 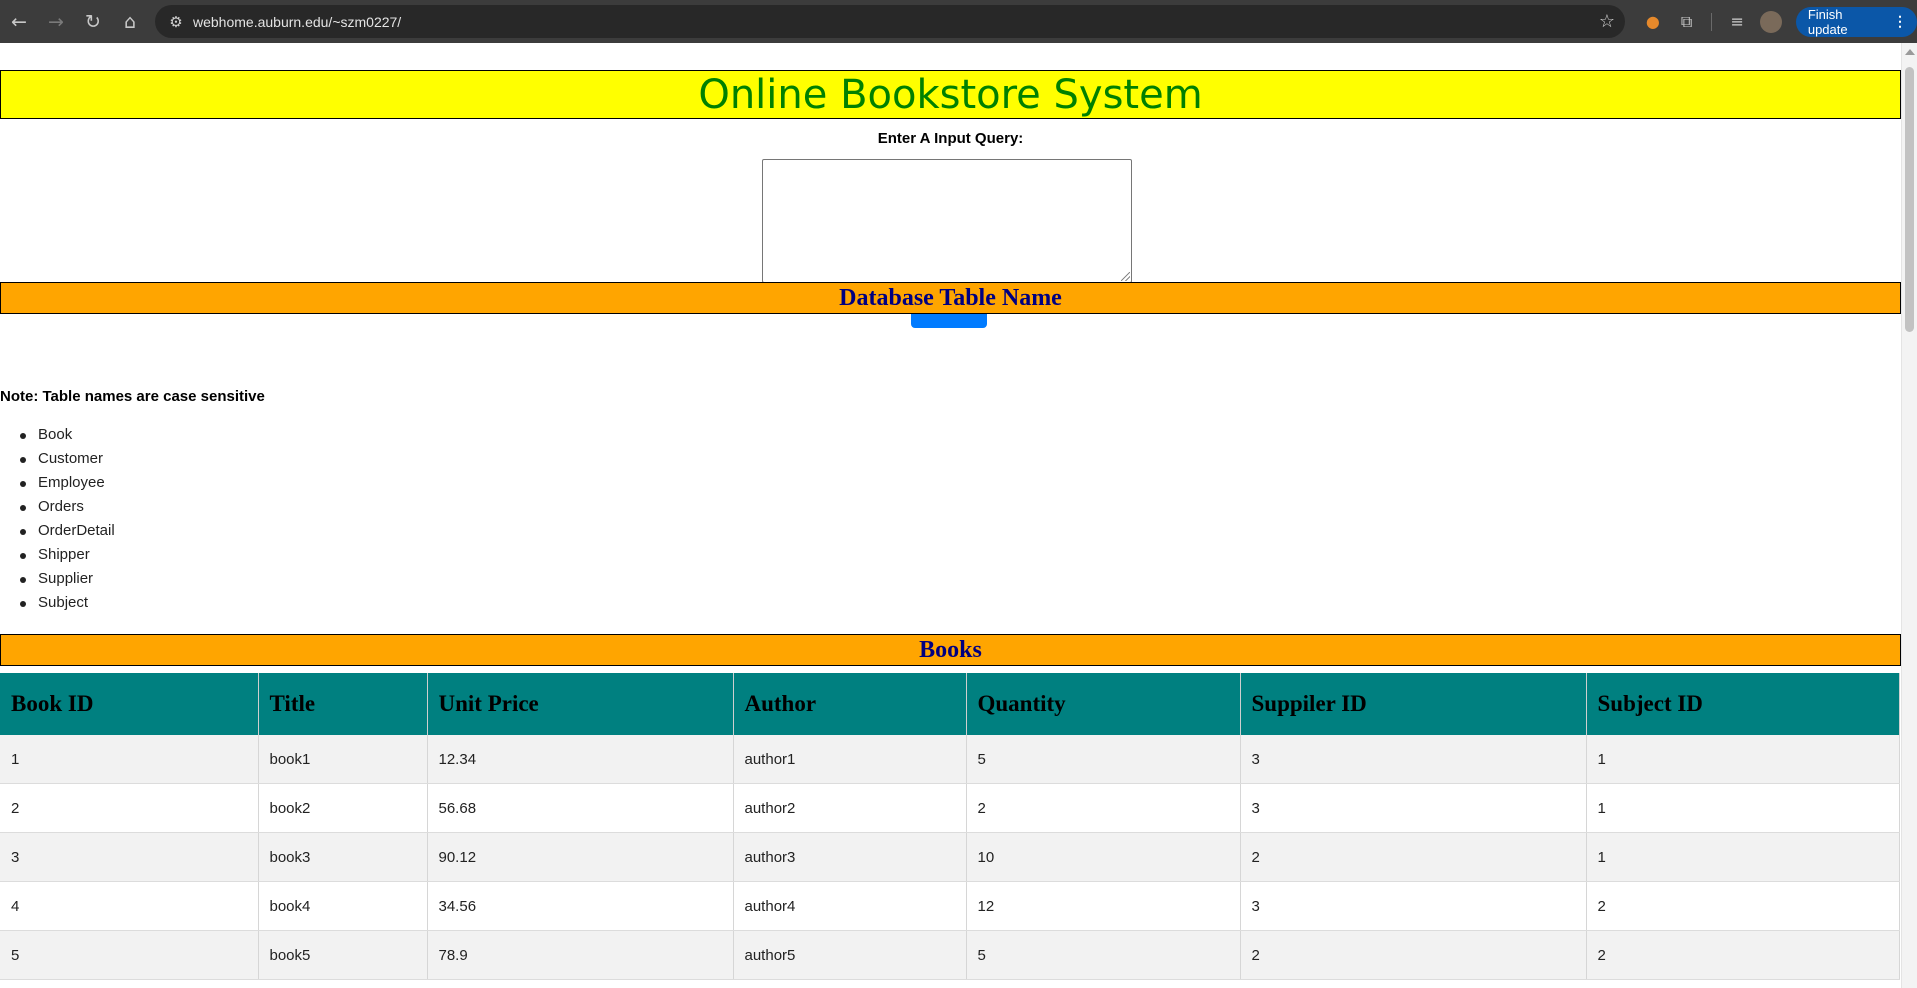 What do you see at coordinates (56, 22) in the screenshot?
I see `forward-arrow-icon: →` at bounding box center [56, 22].